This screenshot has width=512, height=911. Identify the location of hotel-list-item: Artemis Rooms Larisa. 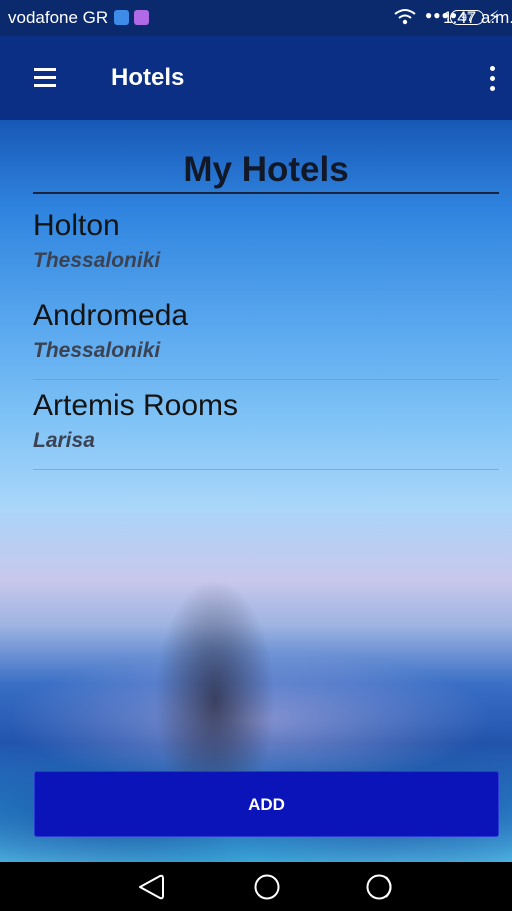
(266, 426).